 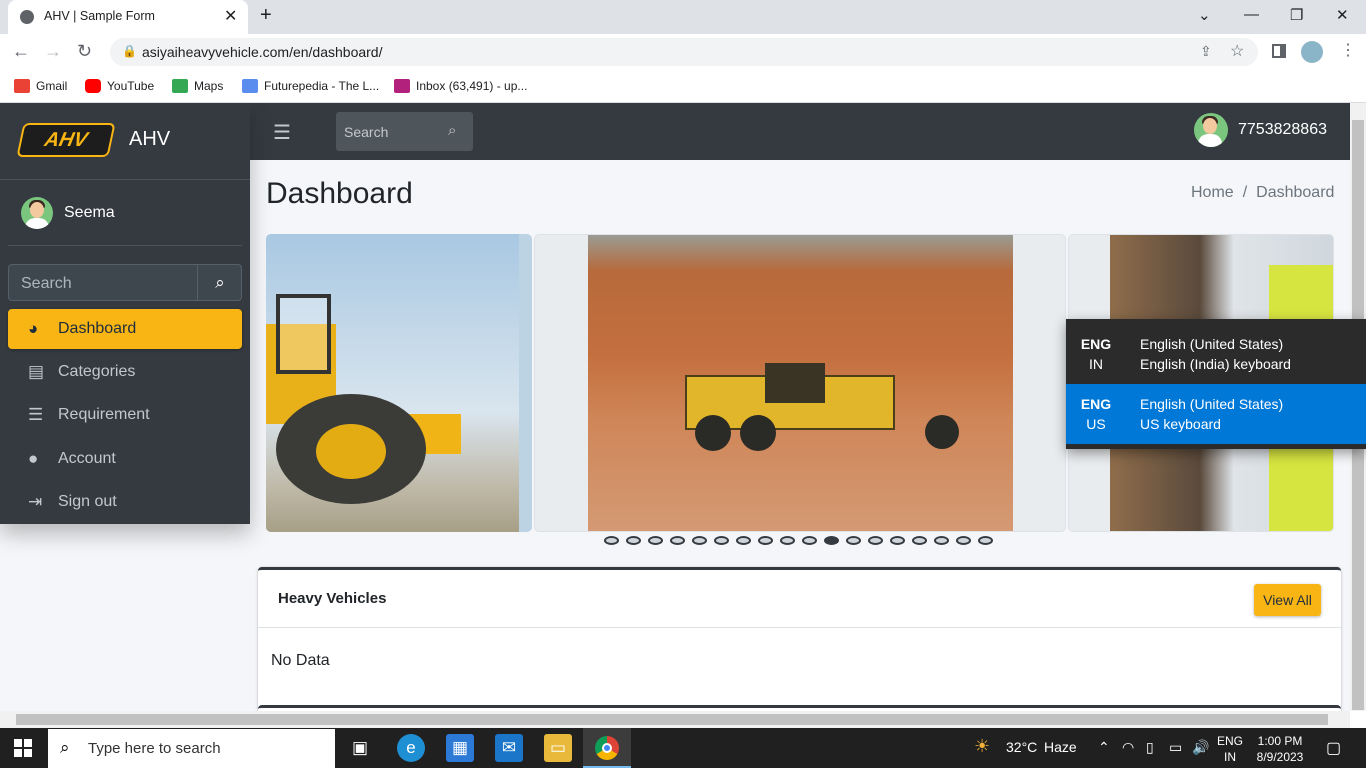 What do you see at coordinates (411, 748) in the screenshot?
I see `edge-icon: e` at bounding box center [411, 748].